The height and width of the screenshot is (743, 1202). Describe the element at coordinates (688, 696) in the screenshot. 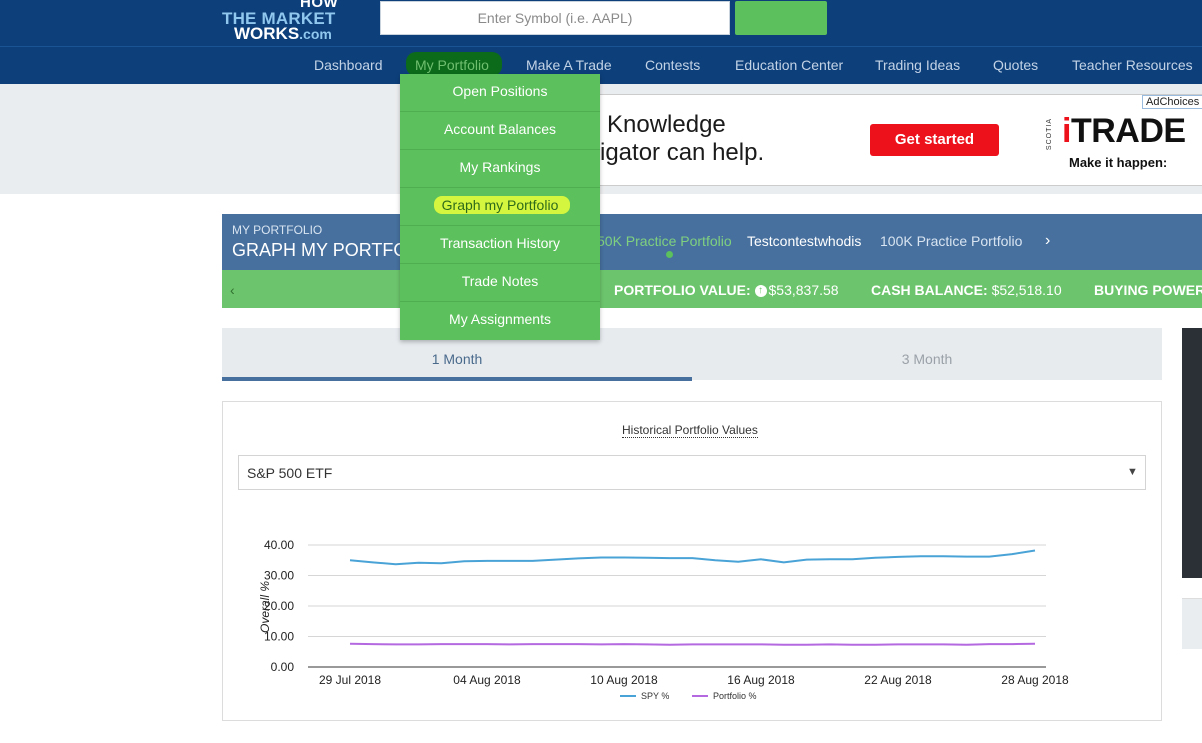

I see `chart-legend: SPY % Portfolio %` at that location.